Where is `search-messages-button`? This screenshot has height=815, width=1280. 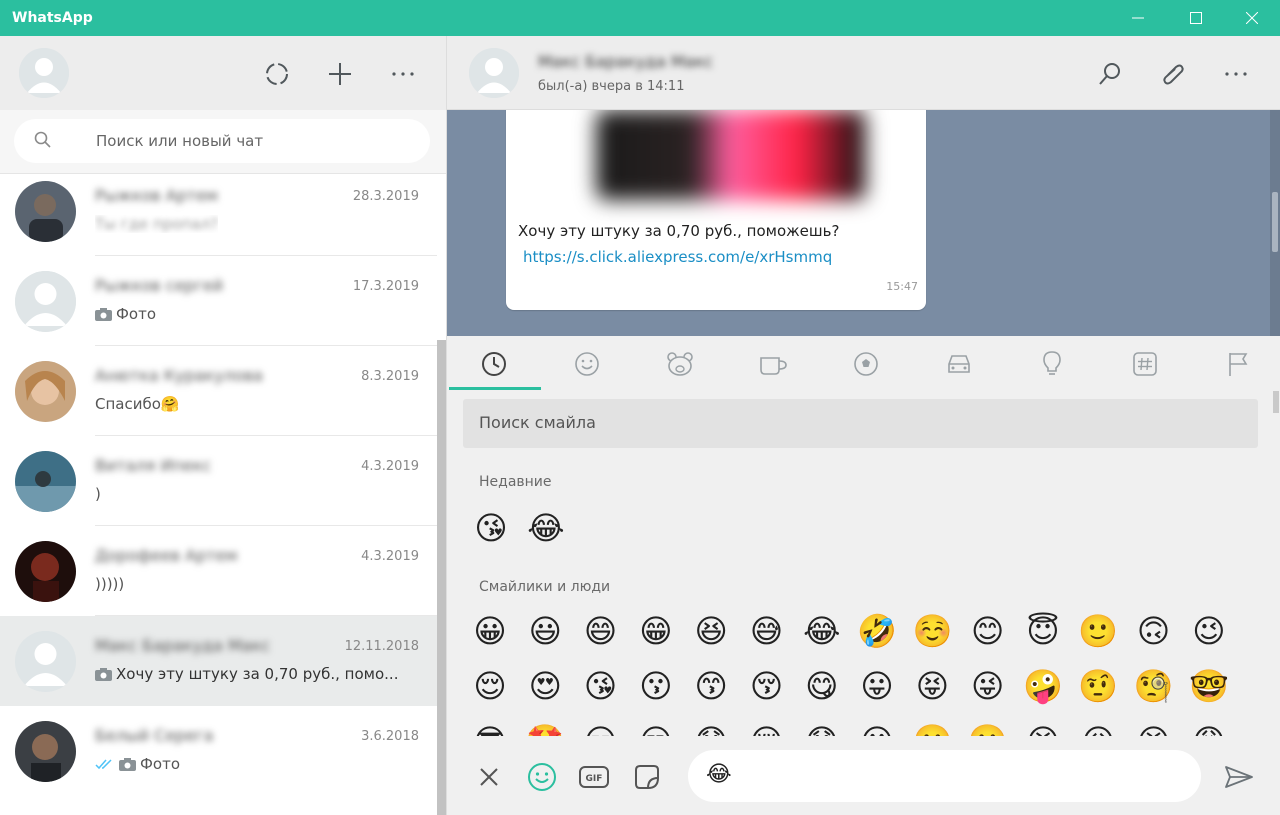 search-messages-button is located at coordinates (1110, 74).